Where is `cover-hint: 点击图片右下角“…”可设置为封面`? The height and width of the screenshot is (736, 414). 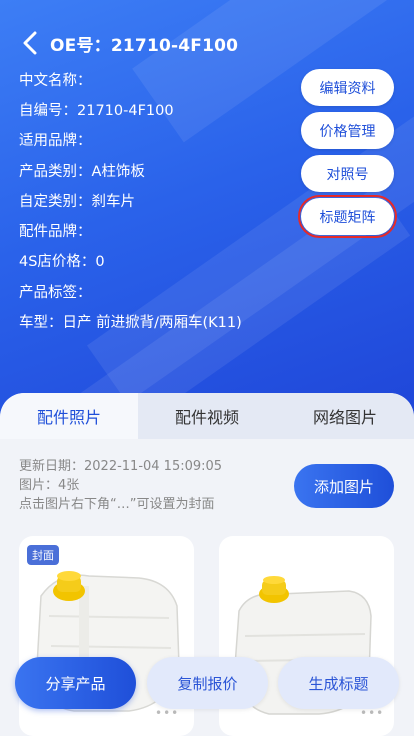
cover-hint: 点击图片右下角“…”可设置为封面 is located at coordinates (117, 504).